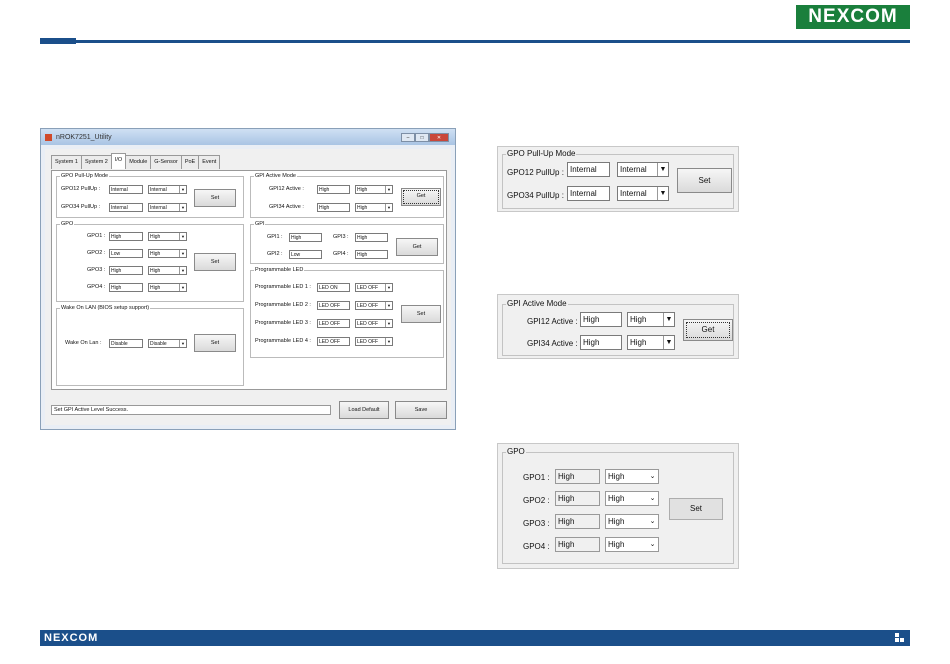 Image resolution: width=950 pixels, height=664 pixels. Describe the element at coordinates (704, 180) in the screenshot. I see `zoom-gpo-pullup-set-button: Set` at that location.